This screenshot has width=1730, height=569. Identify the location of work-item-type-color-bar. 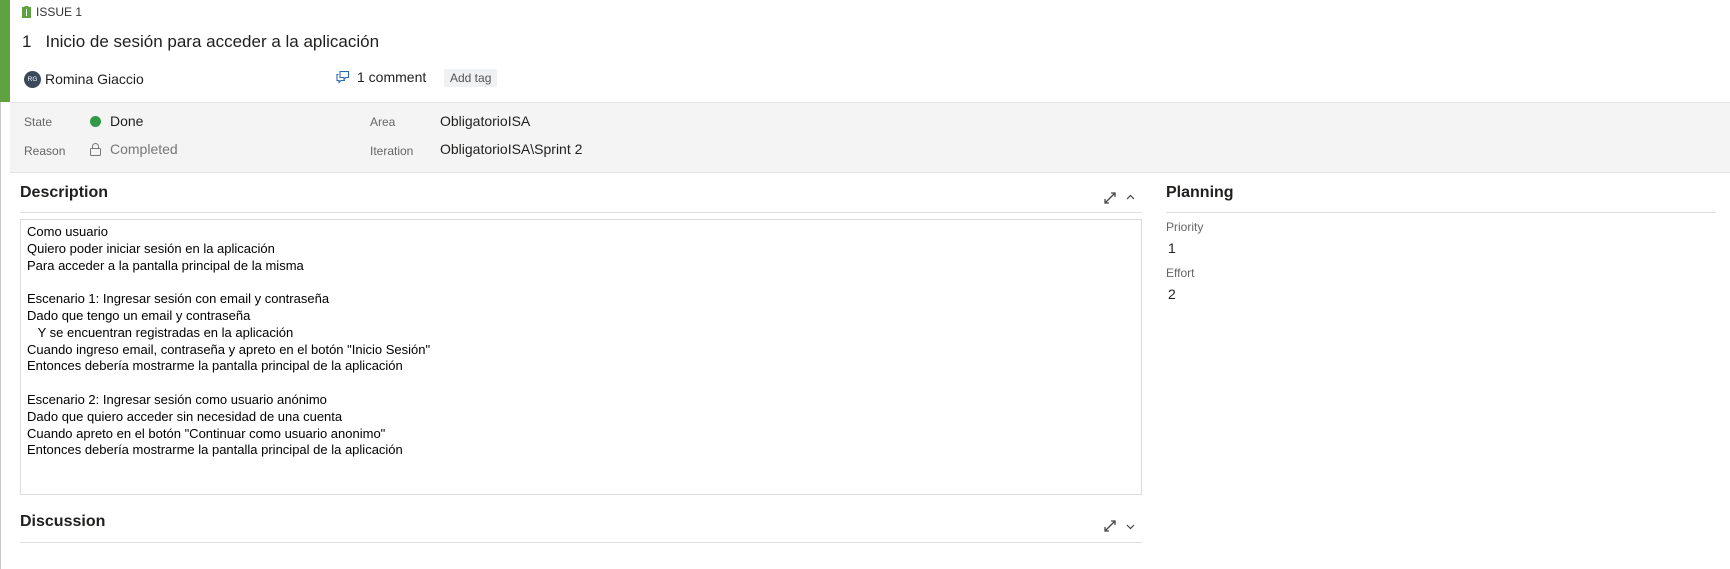
(5, 51).